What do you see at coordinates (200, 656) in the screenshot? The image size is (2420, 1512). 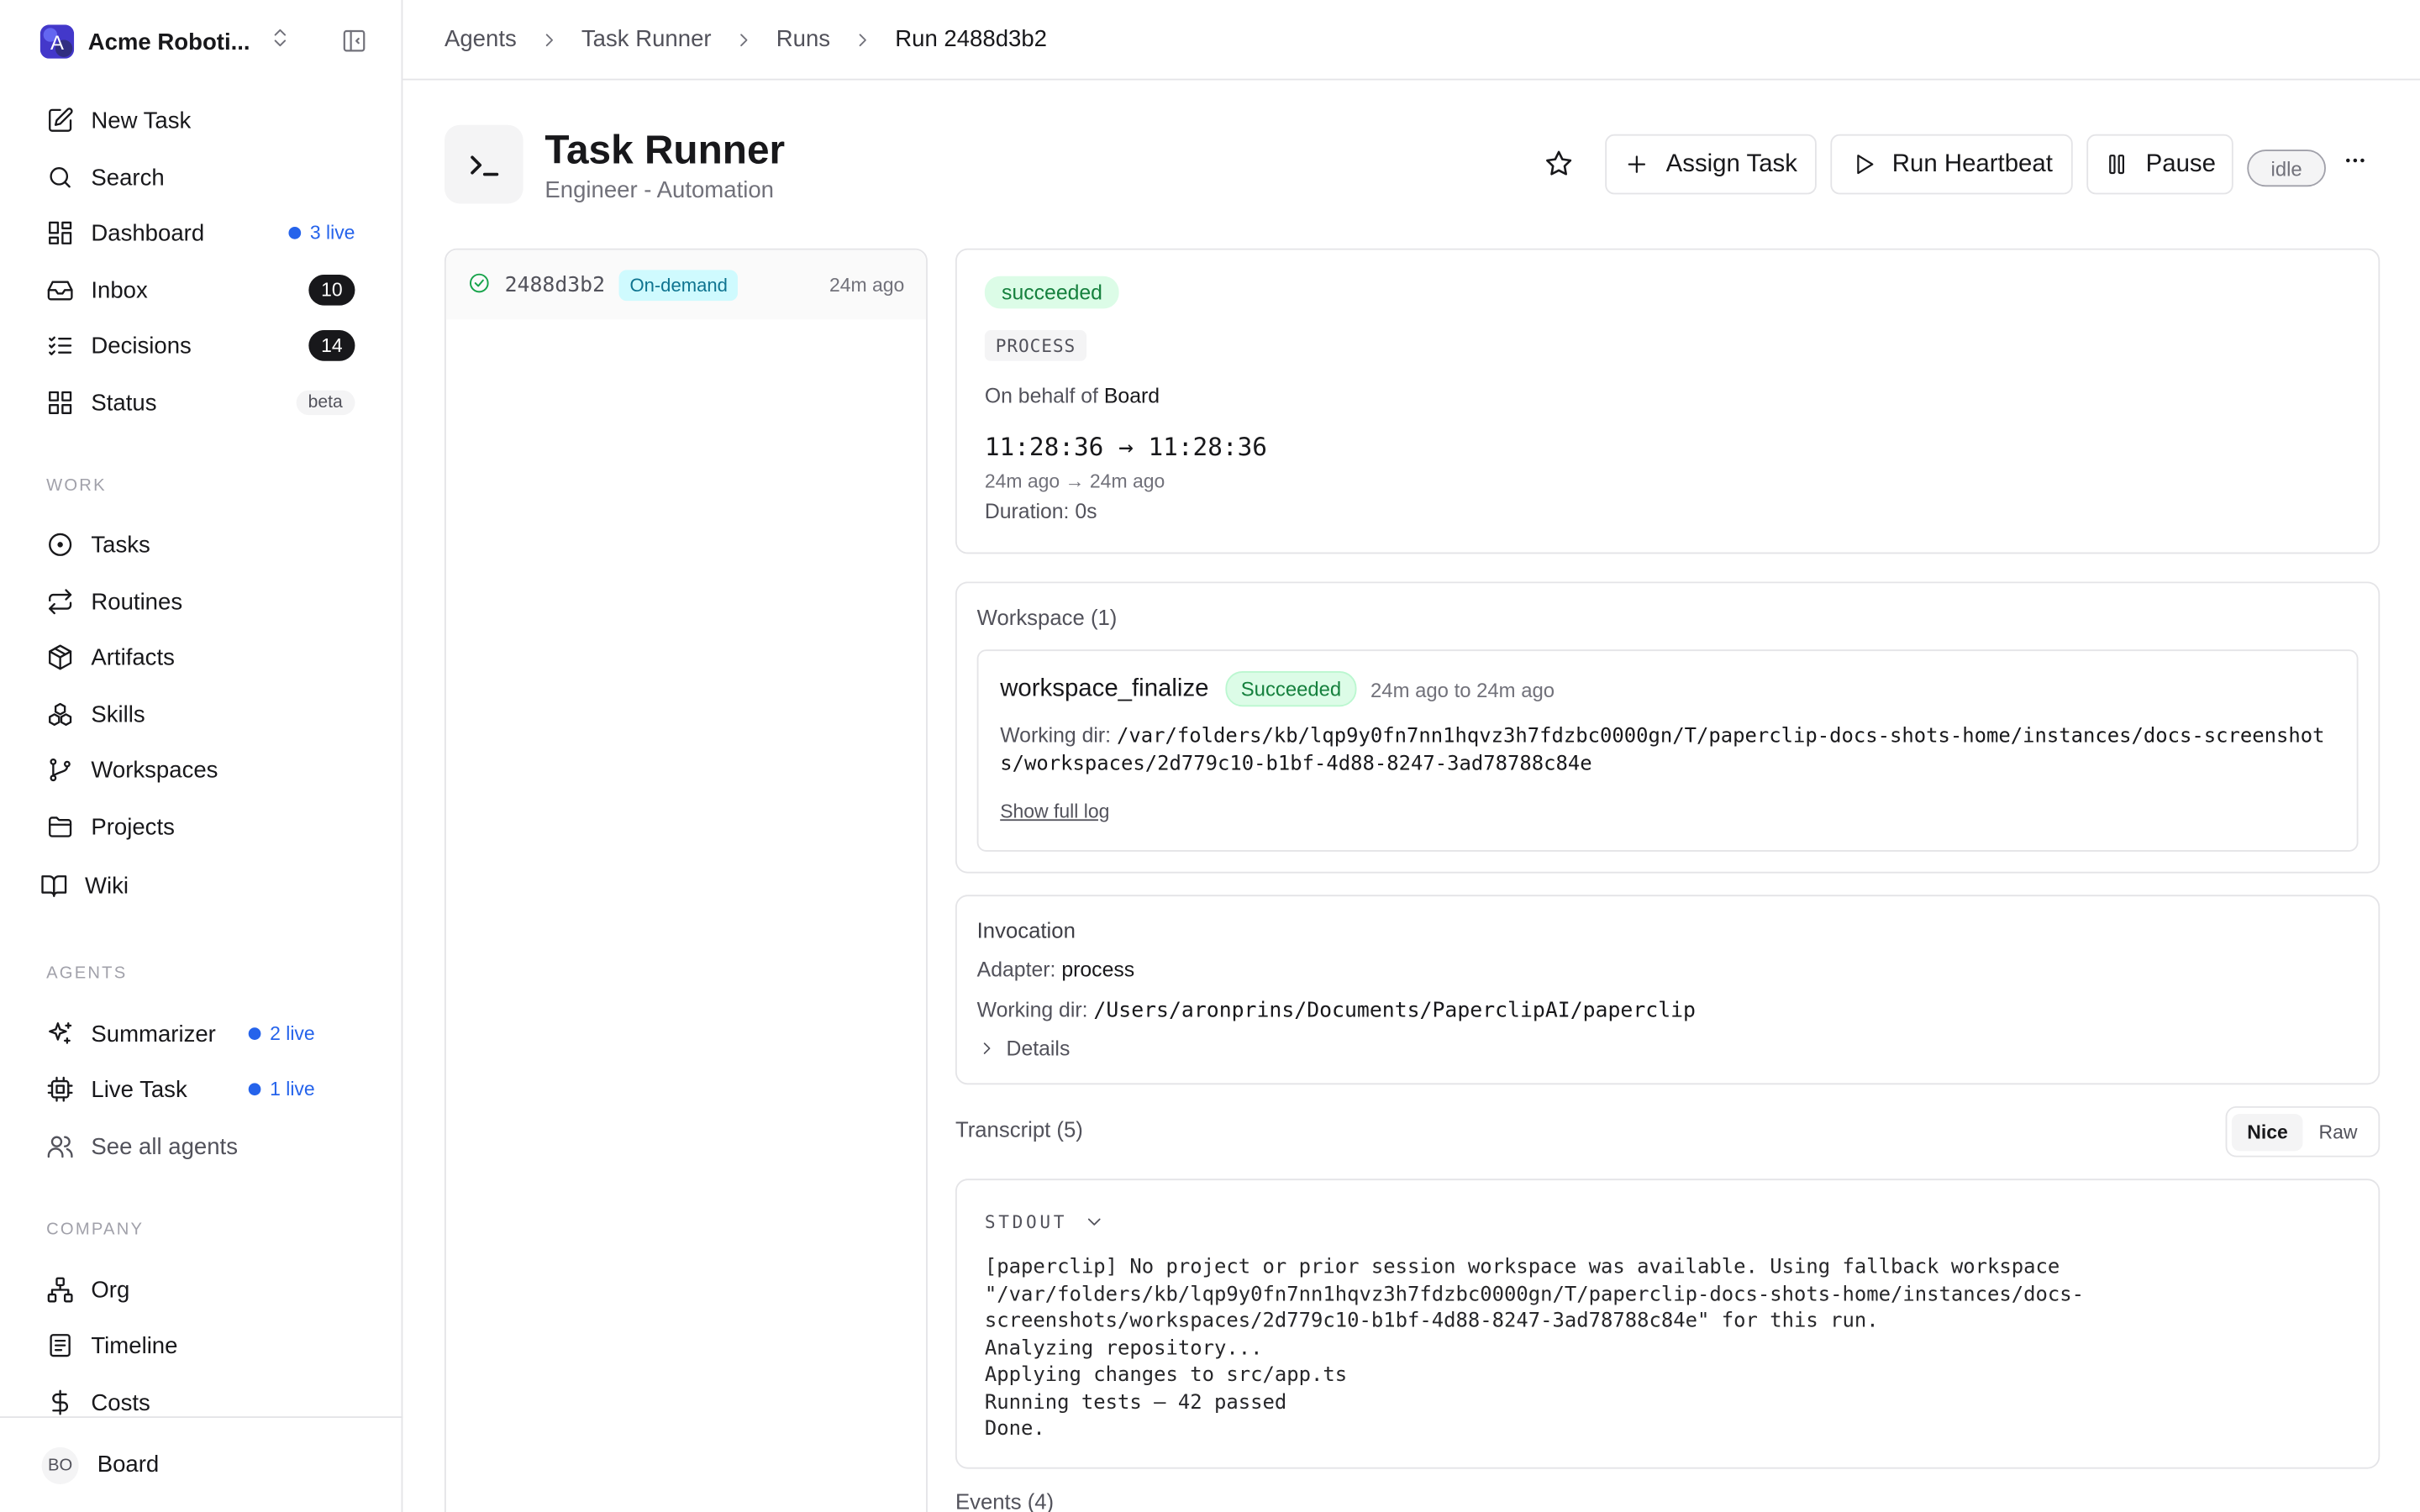 I see `sidebar-item-artifacts: Artifacts` at bounding box center [200, 656].